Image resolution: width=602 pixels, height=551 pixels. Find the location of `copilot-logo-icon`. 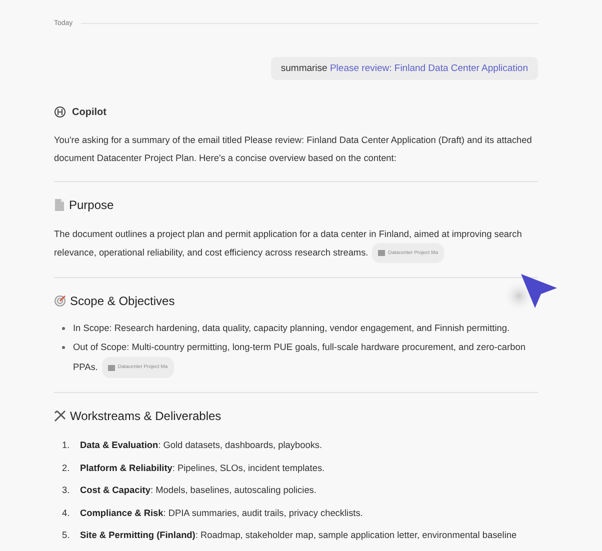

copilot-logo-icon is located at coordinates (60, 112).